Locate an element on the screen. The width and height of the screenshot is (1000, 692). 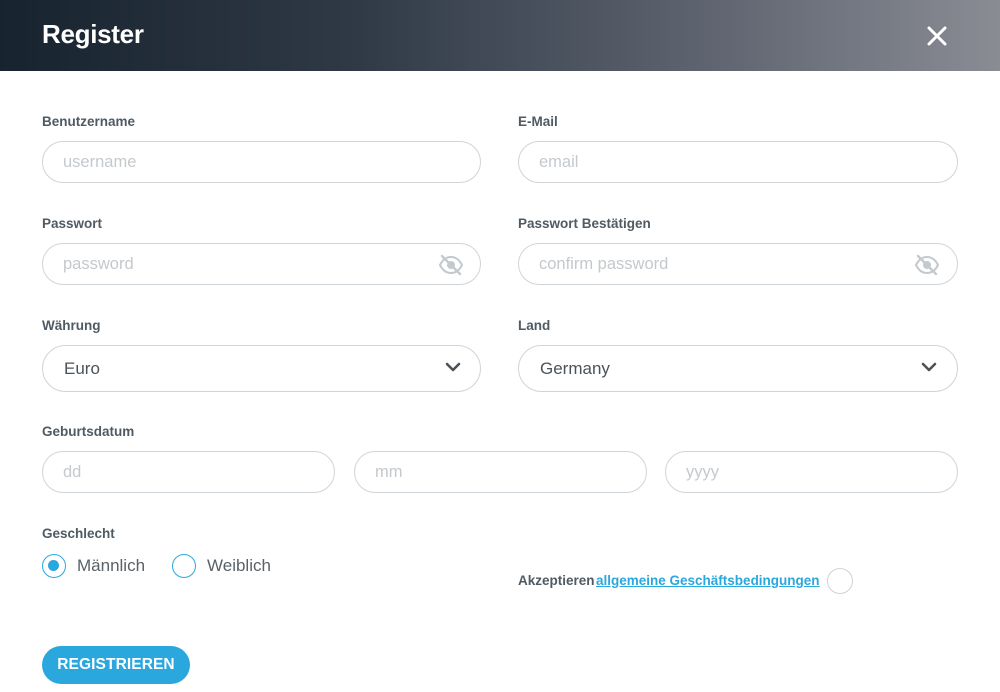
gender-option-female: Weiblich is located at coordinates (221, 566).